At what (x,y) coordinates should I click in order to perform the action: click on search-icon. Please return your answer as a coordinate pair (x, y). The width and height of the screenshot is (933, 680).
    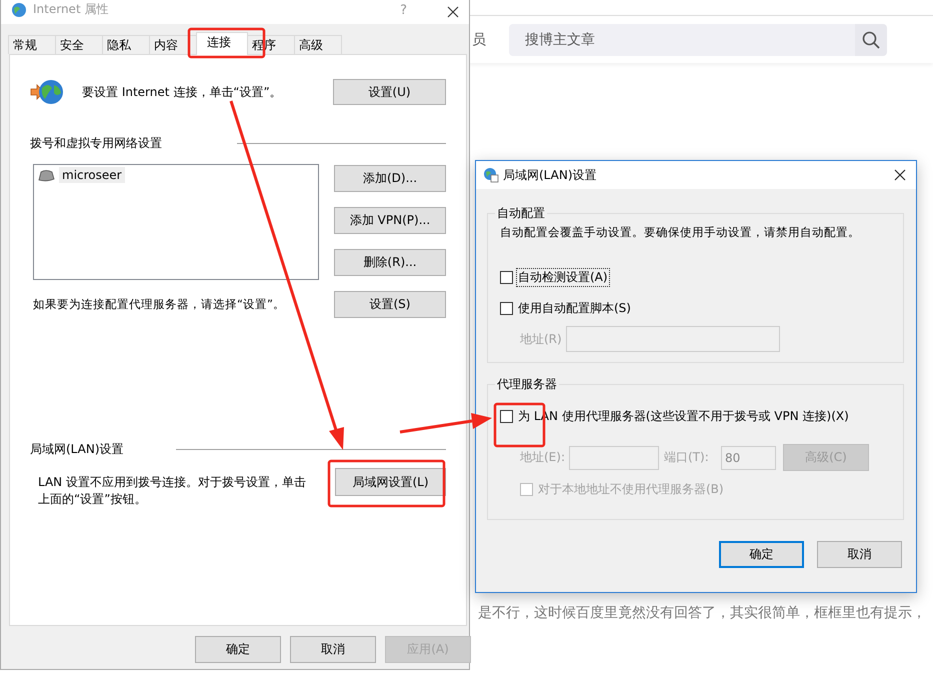
    Looking at the image, I should click on (871, 39).